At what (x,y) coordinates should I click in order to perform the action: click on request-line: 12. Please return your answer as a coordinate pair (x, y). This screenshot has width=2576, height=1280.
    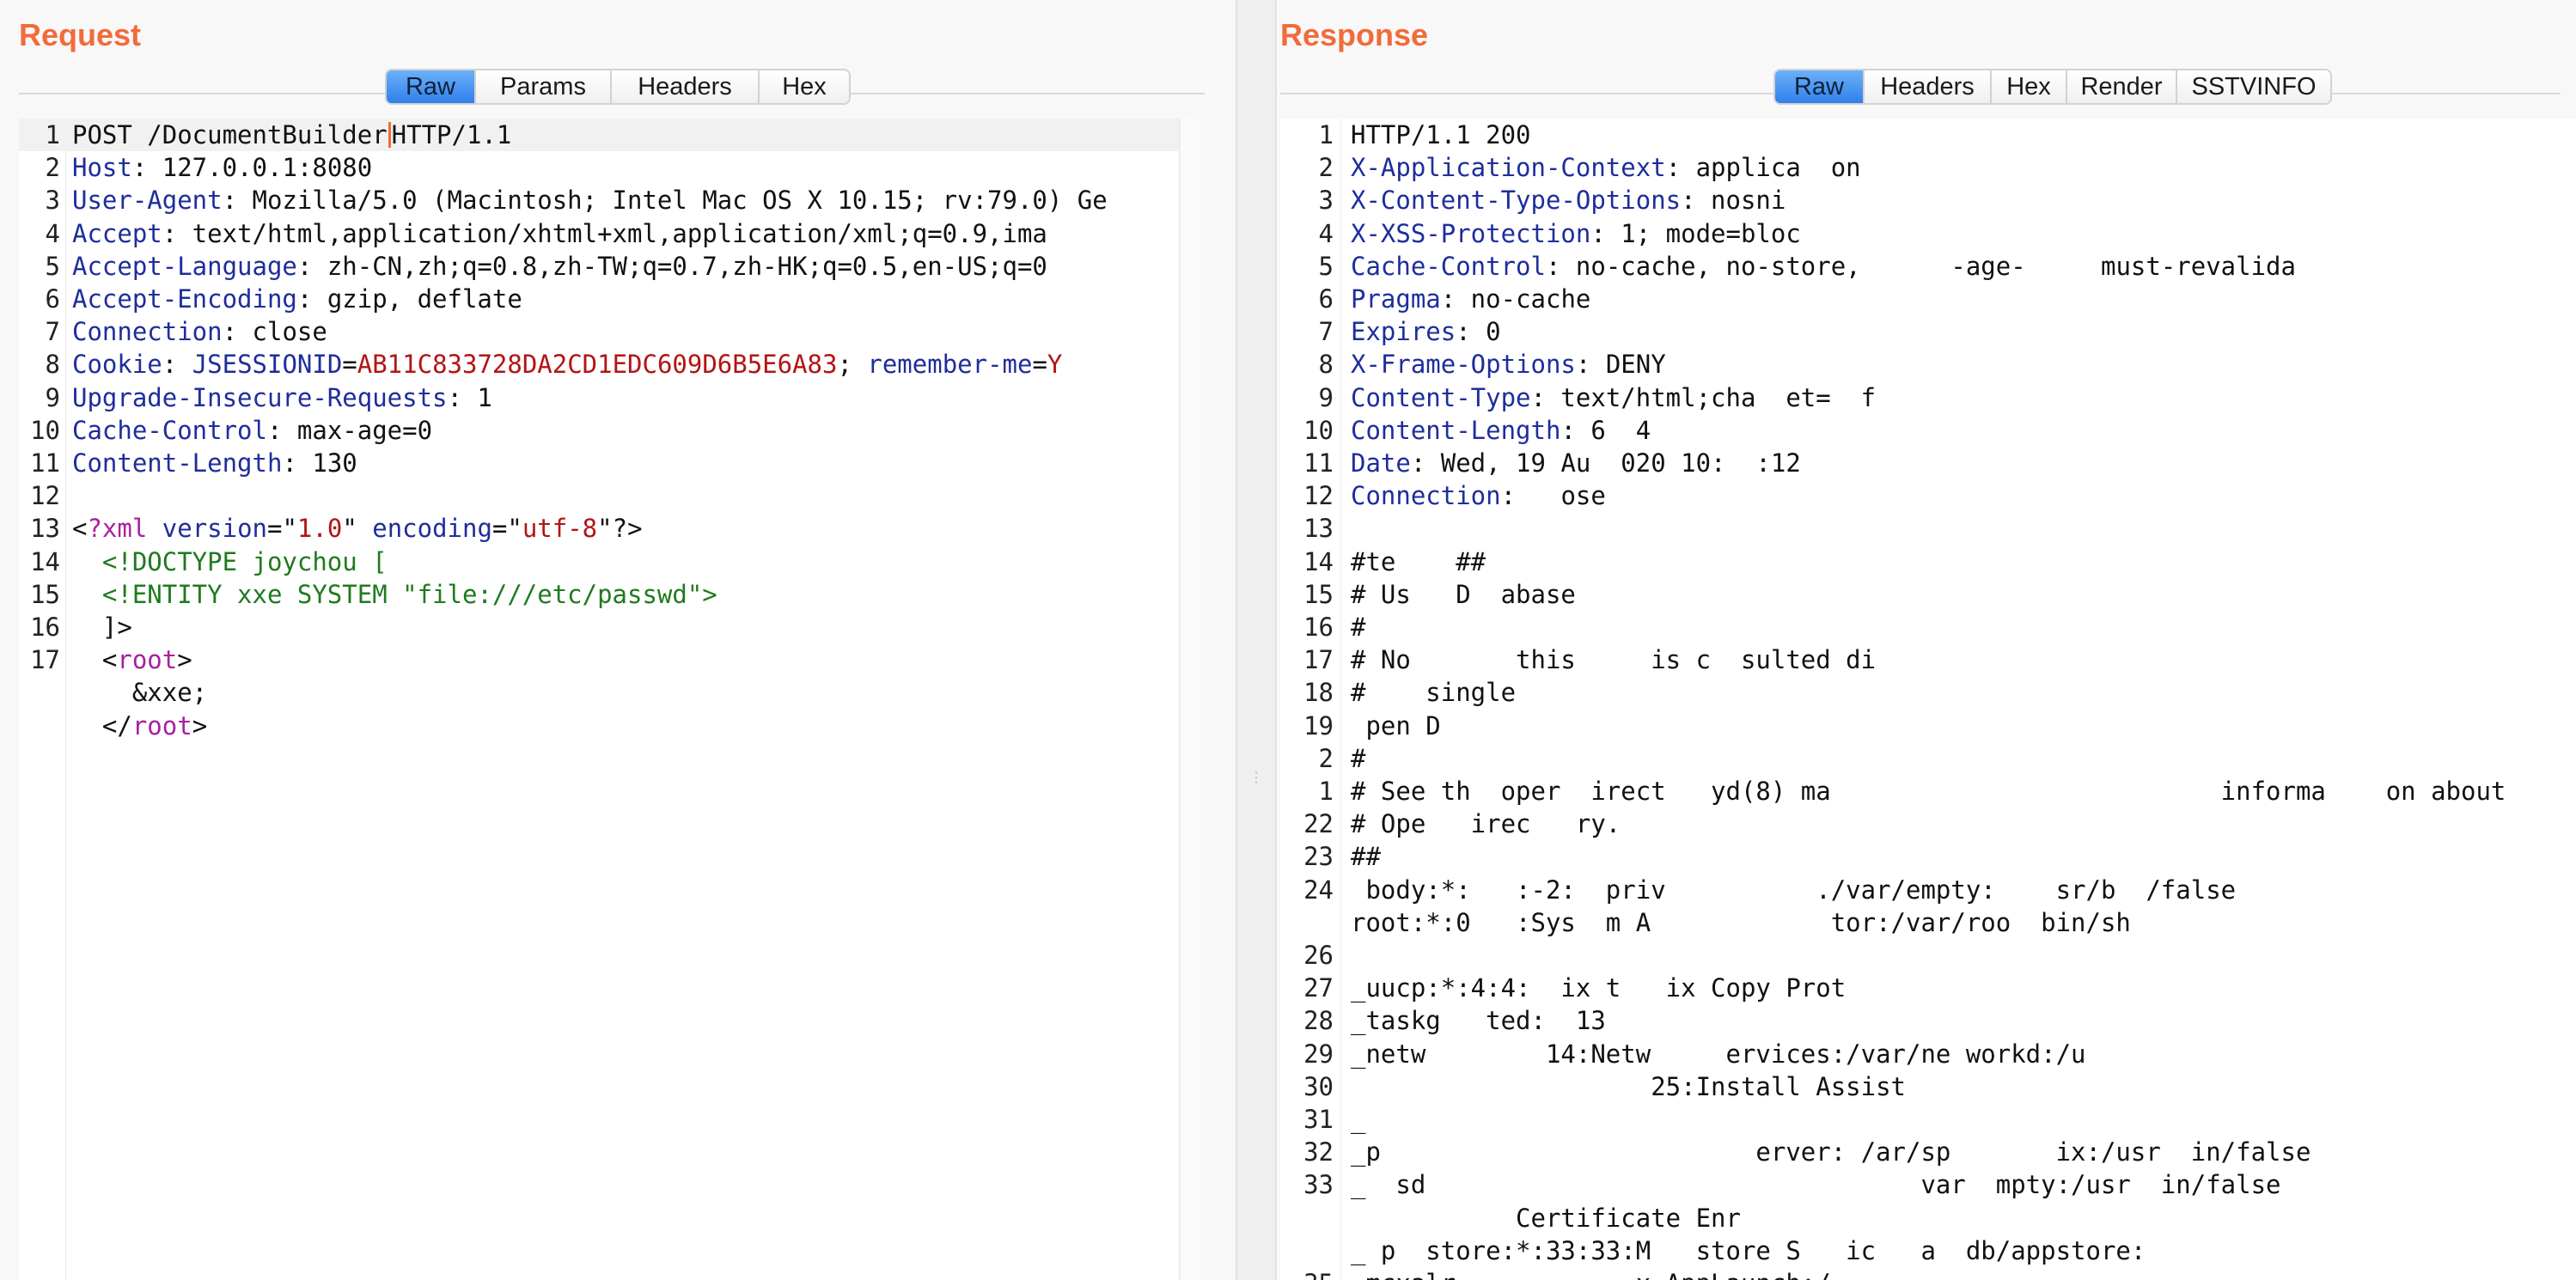
    Looking at the image, I should click on (599, 495).